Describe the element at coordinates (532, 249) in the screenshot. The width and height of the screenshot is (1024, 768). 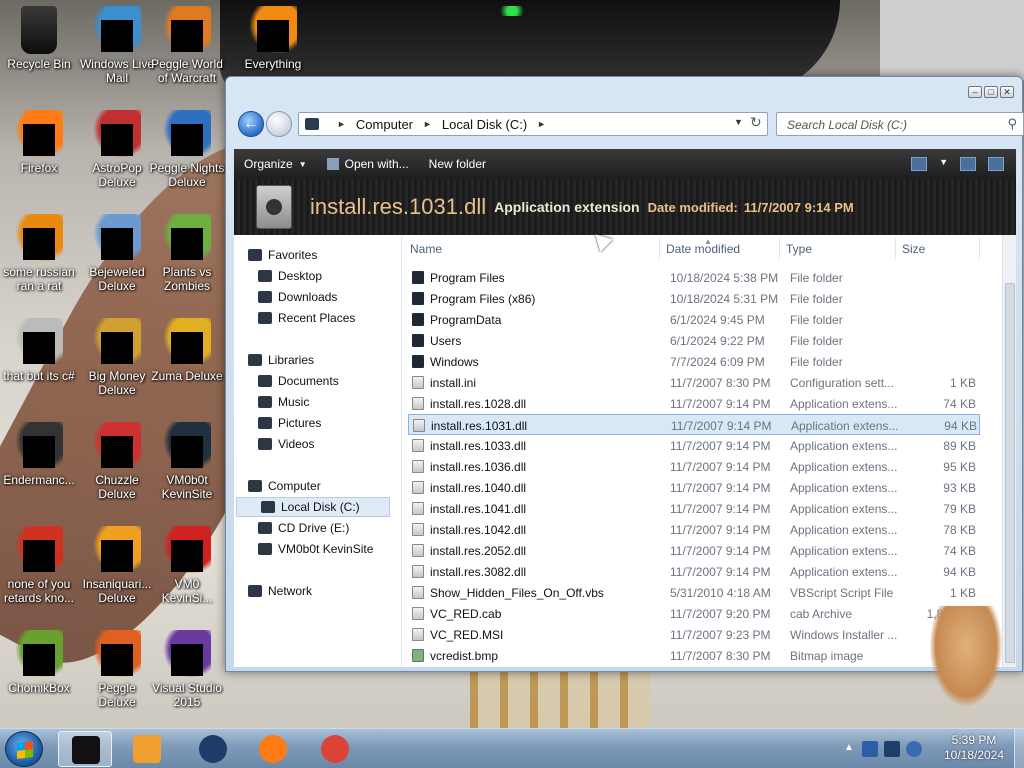
I see `column-header-name: Name` at that location.